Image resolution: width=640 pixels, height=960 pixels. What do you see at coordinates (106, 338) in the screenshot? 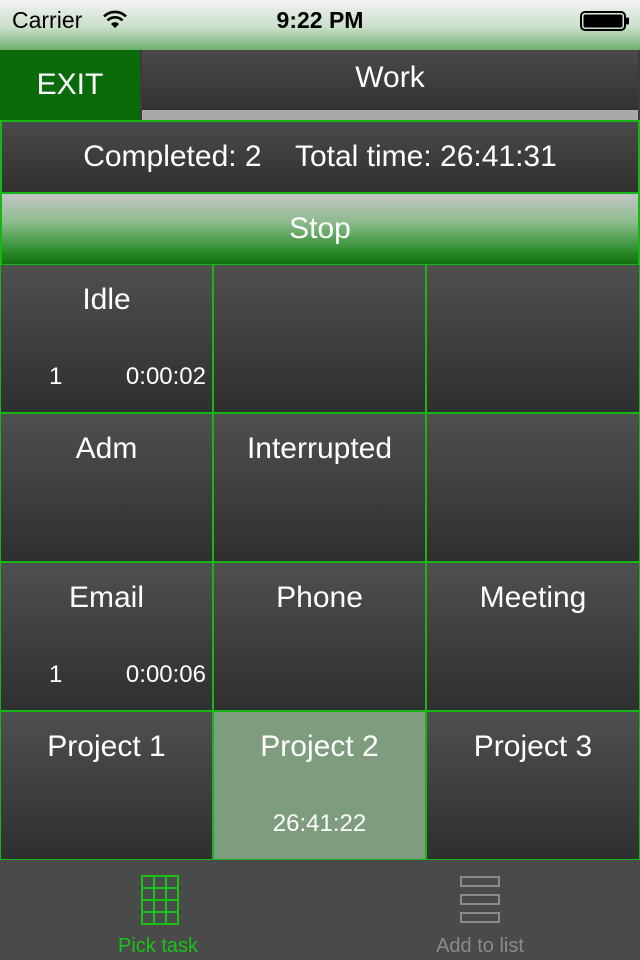
I see `task-tile: Idle 1 0:00:02` at bounding box center [106, 338].